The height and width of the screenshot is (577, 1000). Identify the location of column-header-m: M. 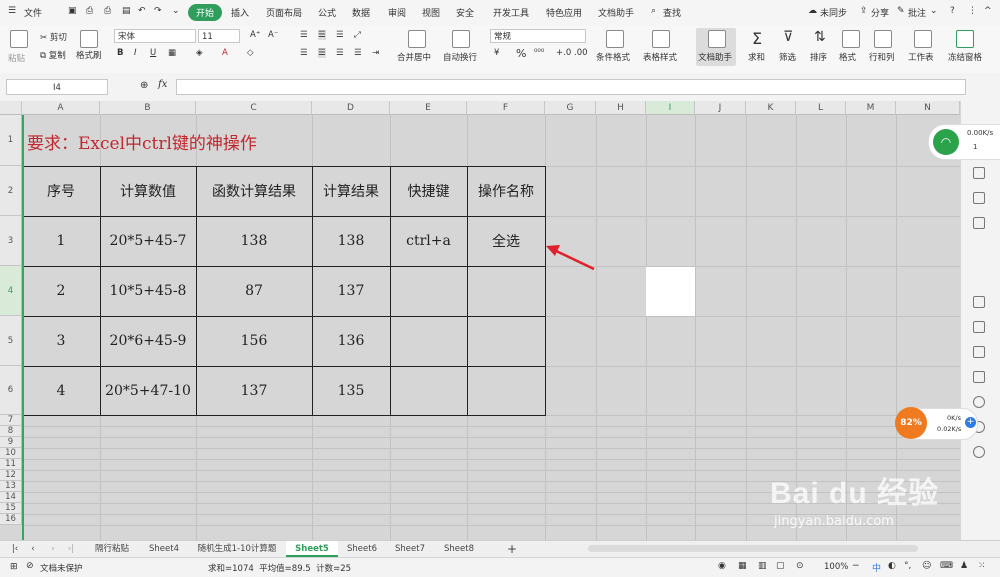
(871, 108).